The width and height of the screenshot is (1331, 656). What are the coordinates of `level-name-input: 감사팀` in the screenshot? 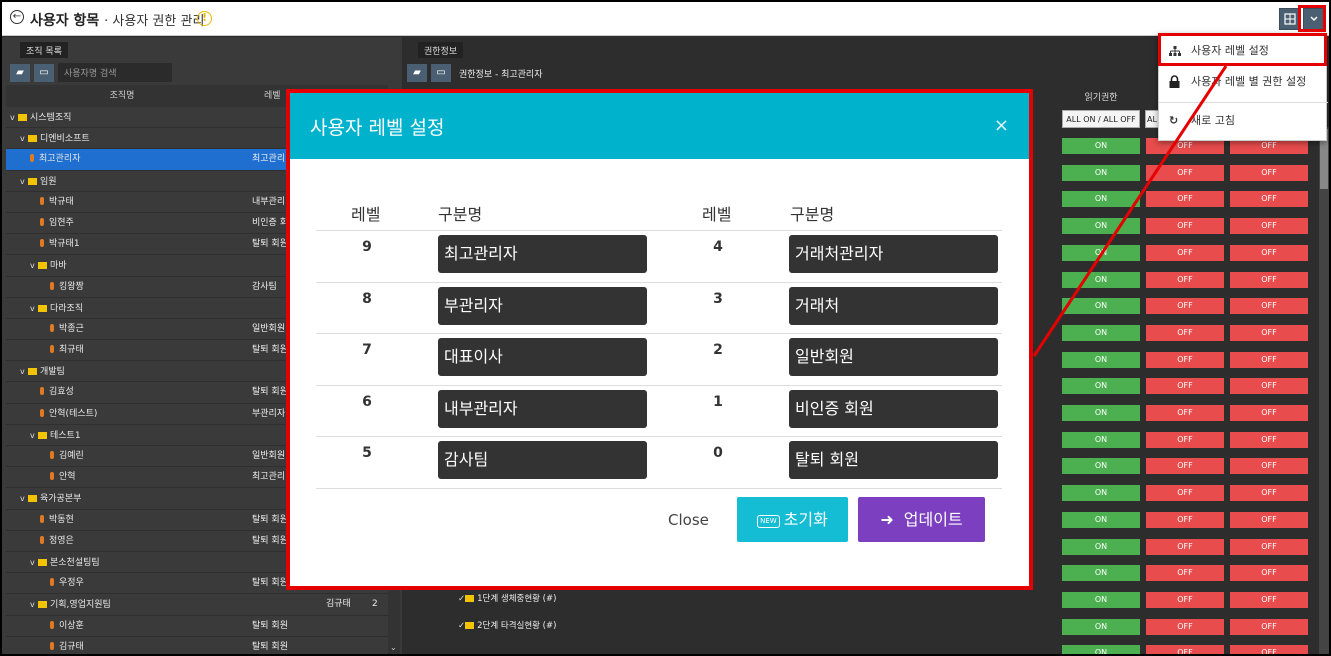 It's located at (542, 460).